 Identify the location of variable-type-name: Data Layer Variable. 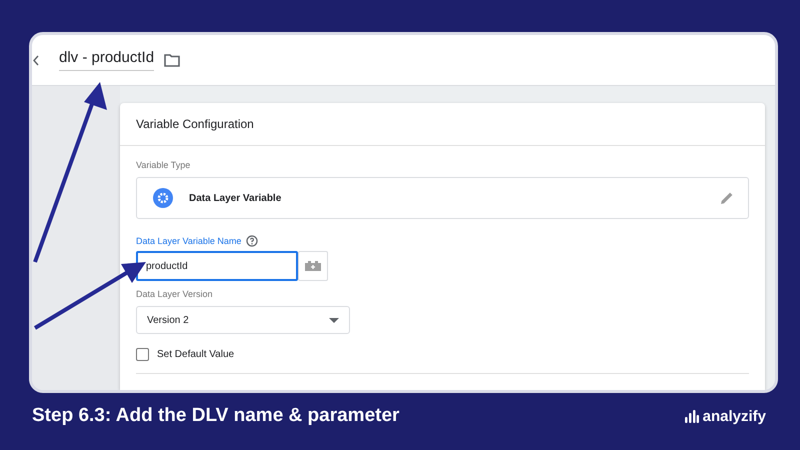
(235, 198).